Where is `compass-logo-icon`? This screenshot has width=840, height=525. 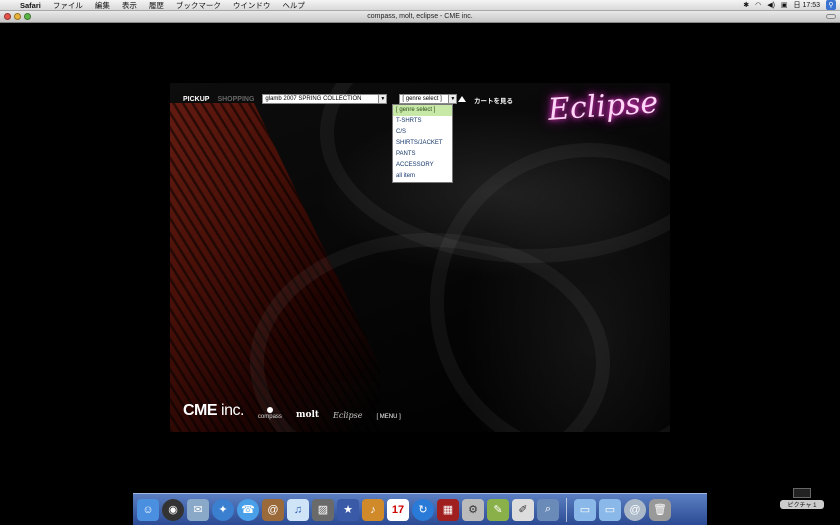 compass-logo-icon is located at coordinates (269, 410).